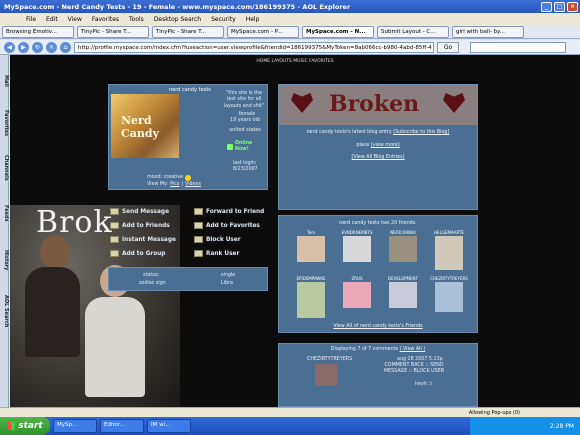 The height and width of the screenshot is (435, 580). What do you see at coordinates (449, 250) in the screenshot?
I see `friend-card: HELGEMAARTE` at bounding box center [449, 250].